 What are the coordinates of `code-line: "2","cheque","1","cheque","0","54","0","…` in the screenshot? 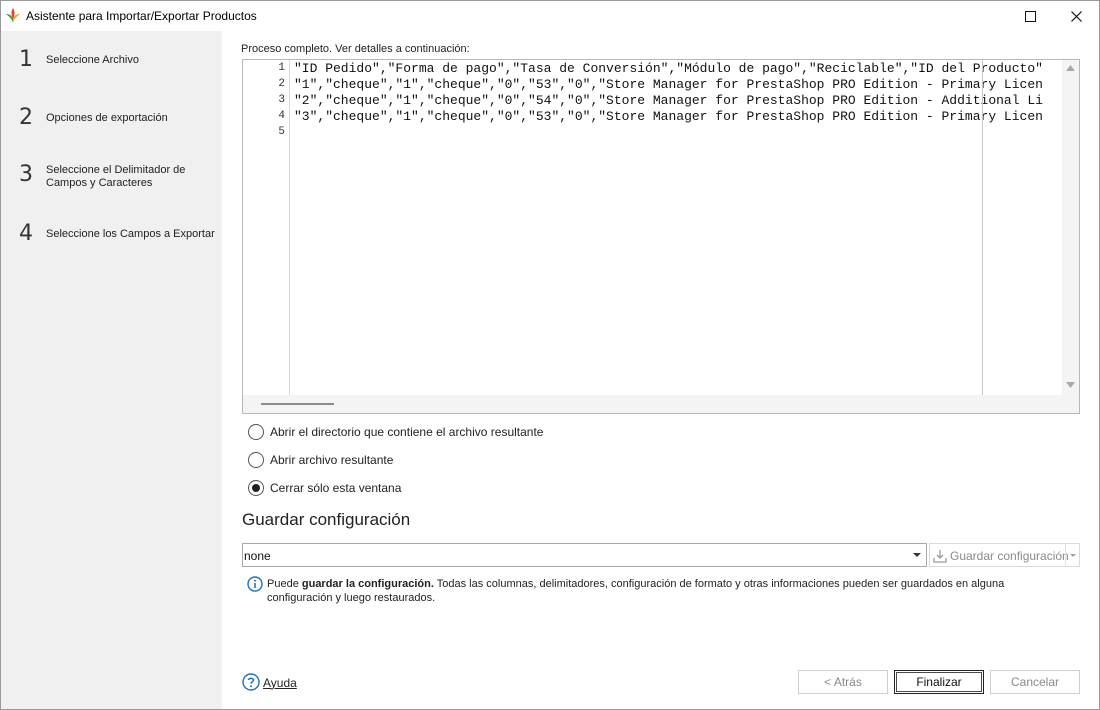 It's located at (668, 100).